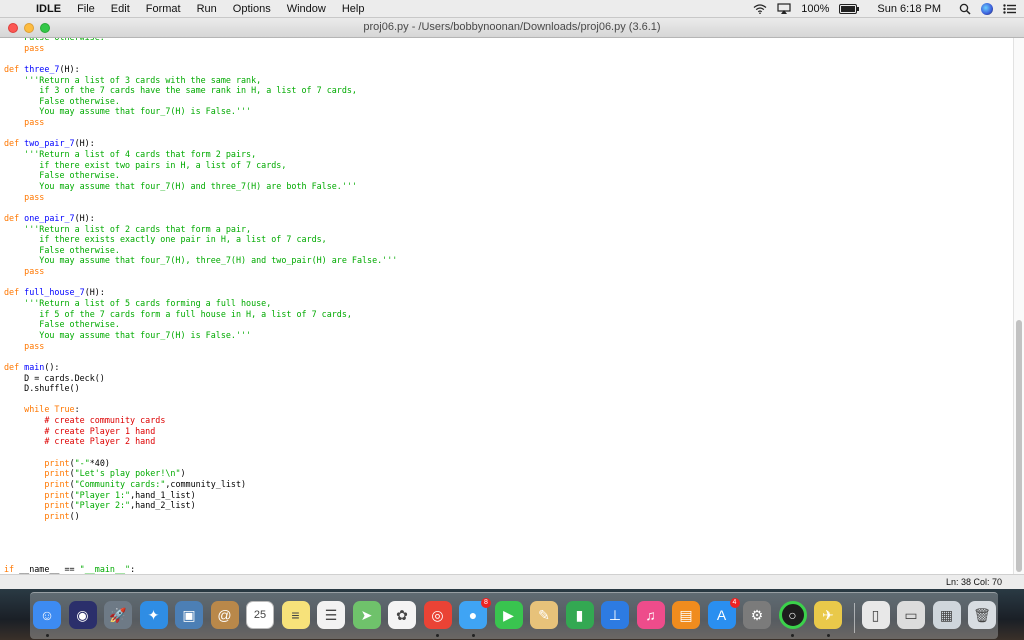 The height and width of the screenshot is (640, 1024). What do you see at coordinates (909, 9) in the screenshot?
I see `clock: Sun 6:18 PM` at bounding box center [909, 9].